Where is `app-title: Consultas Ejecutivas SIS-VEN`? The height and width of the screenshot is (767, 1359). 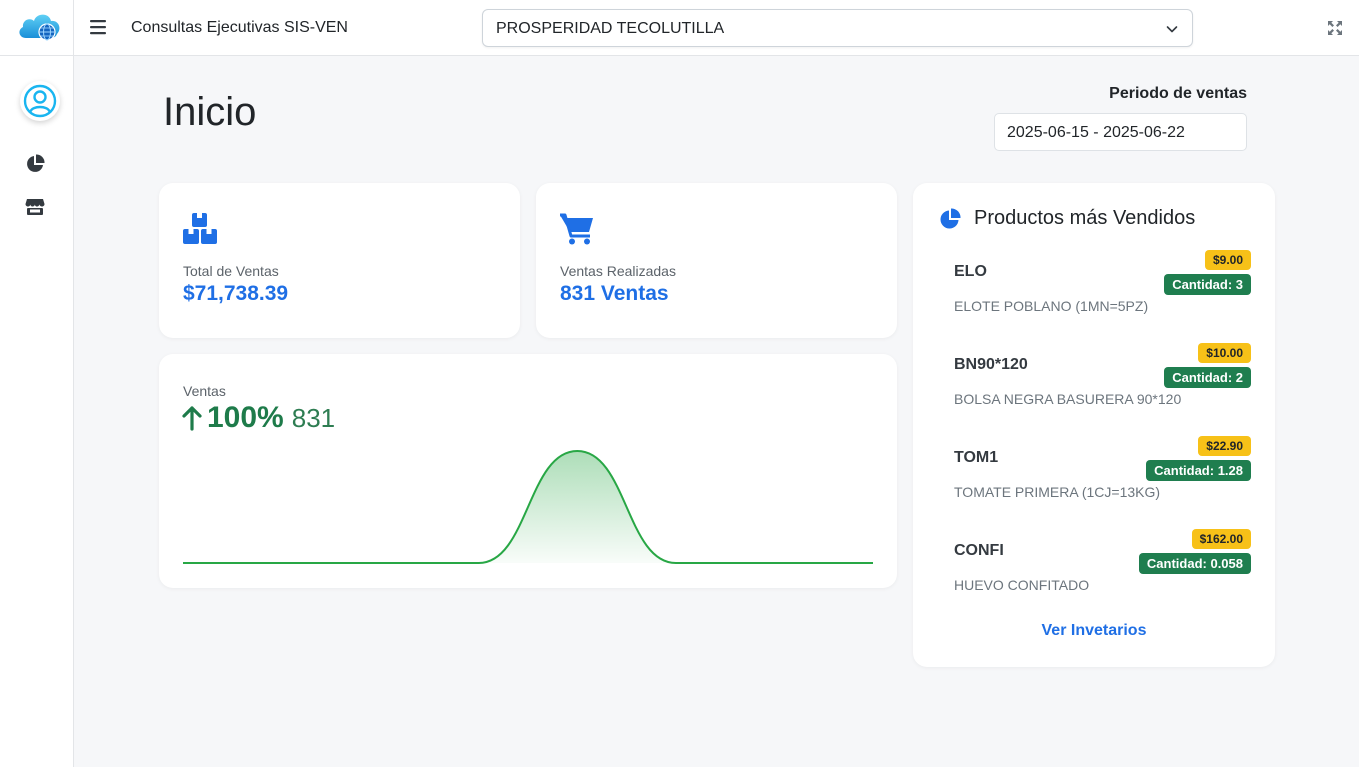
app-title: Consultas Ejecutivas SIS-VEN is located at coordinates (239, 27).